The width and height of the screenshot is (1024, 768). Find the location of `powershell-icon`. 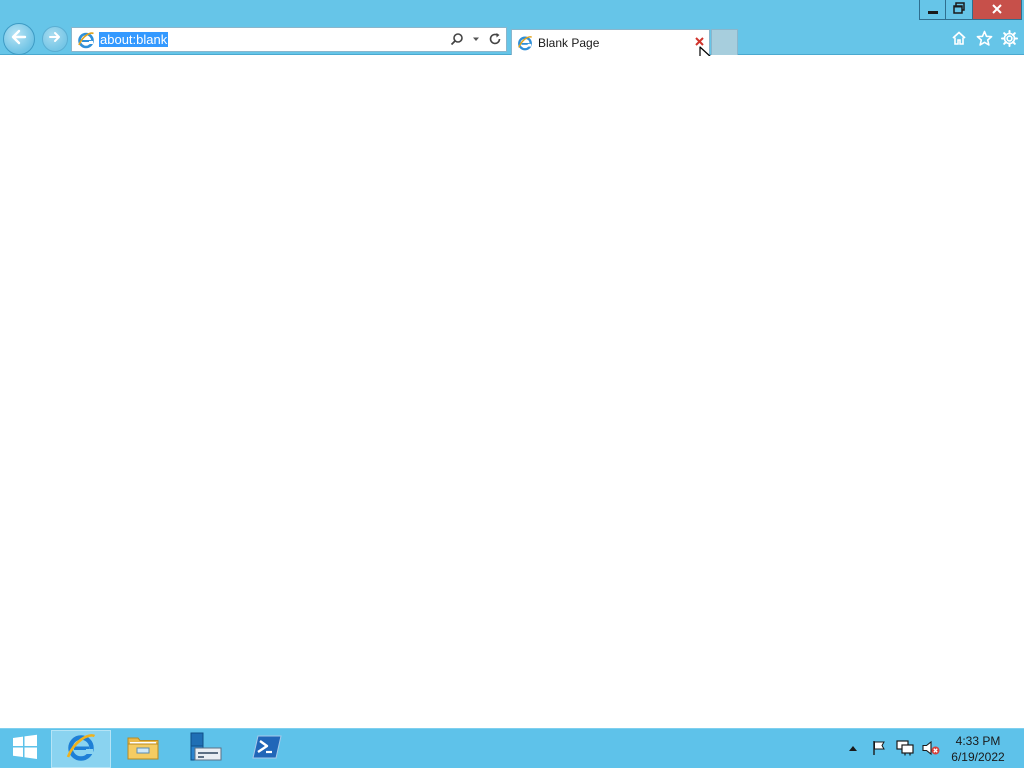

powershell-icon is located at coordinates (267, 749).